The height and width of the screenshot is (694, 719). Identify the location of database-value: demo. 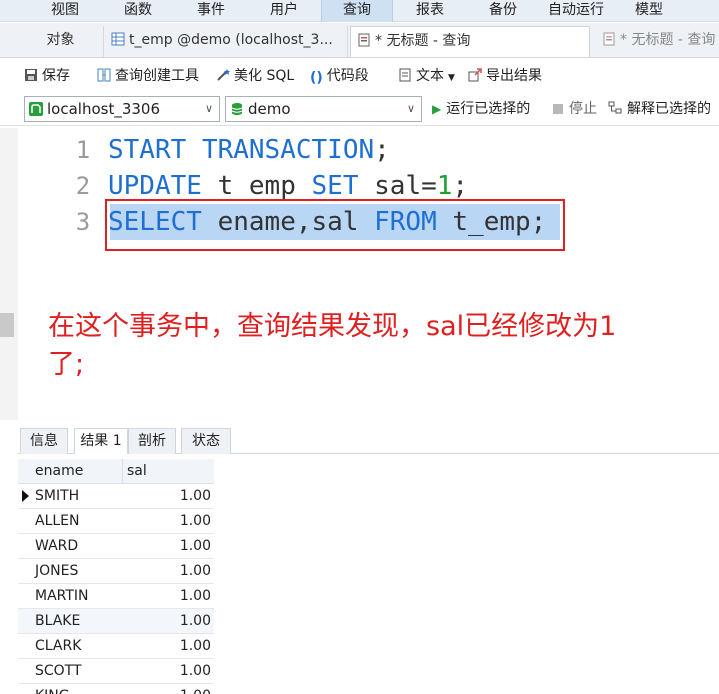
(269, 109).